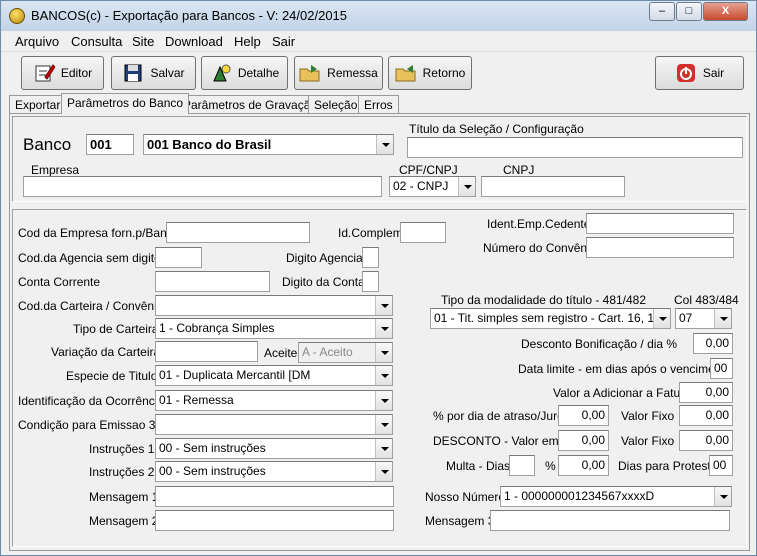 The height and width of the screenshot is (556, 757). What do you see at coordinates (699, 73) in the screenshot?
I see `sair-button: Sair` at bounding box center [699, 73].